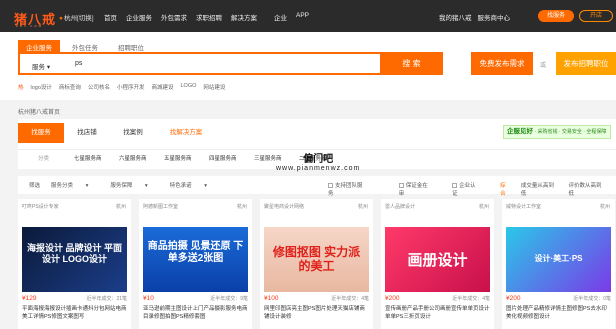 The height and width of the screenshot is (329, 616). I want to click on thumbnail-text: 商品拍摄 见景还原 下单多送2张图, so click(195, 252).